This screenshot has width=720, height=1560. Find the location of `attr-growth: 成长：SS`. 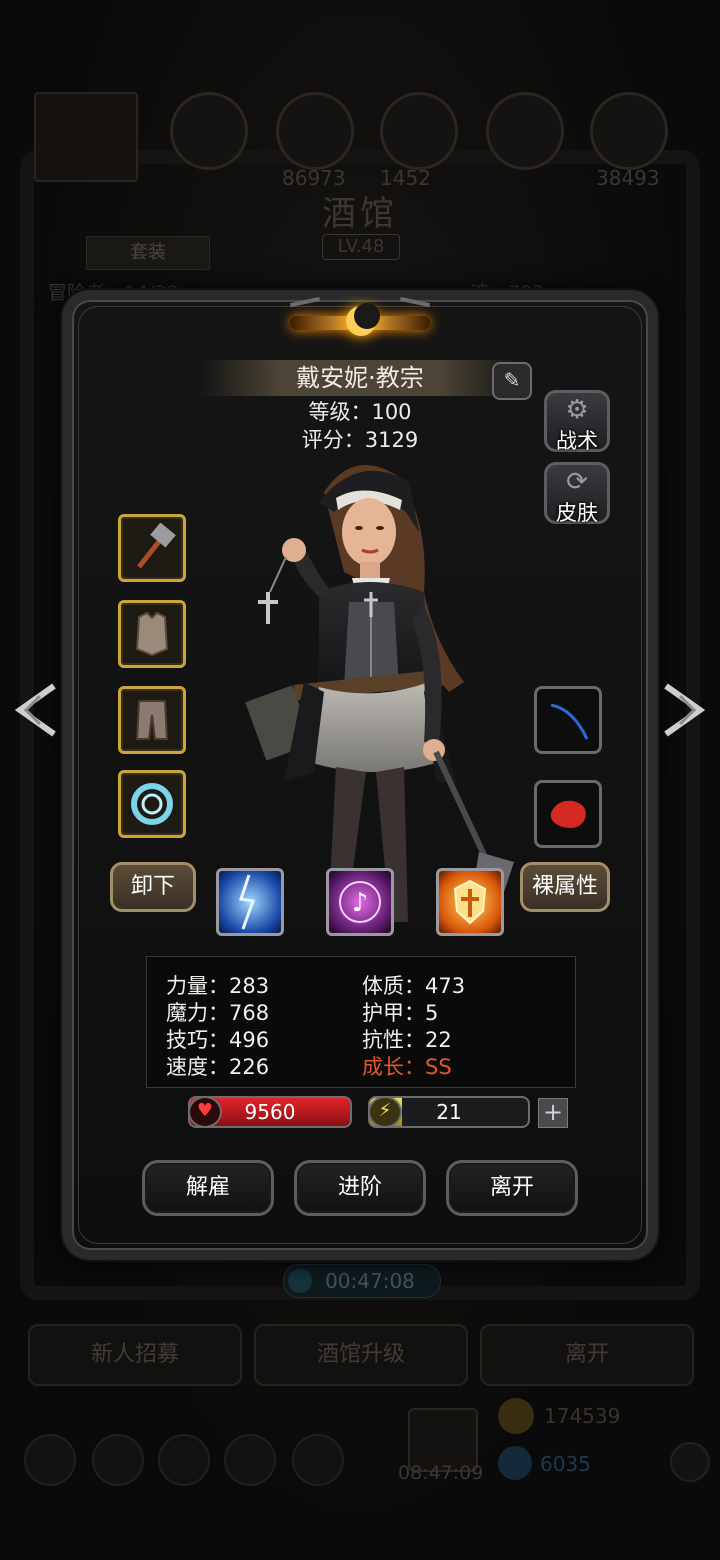

attr-growth: 成长：SS is located at coordinates (407, 1067).